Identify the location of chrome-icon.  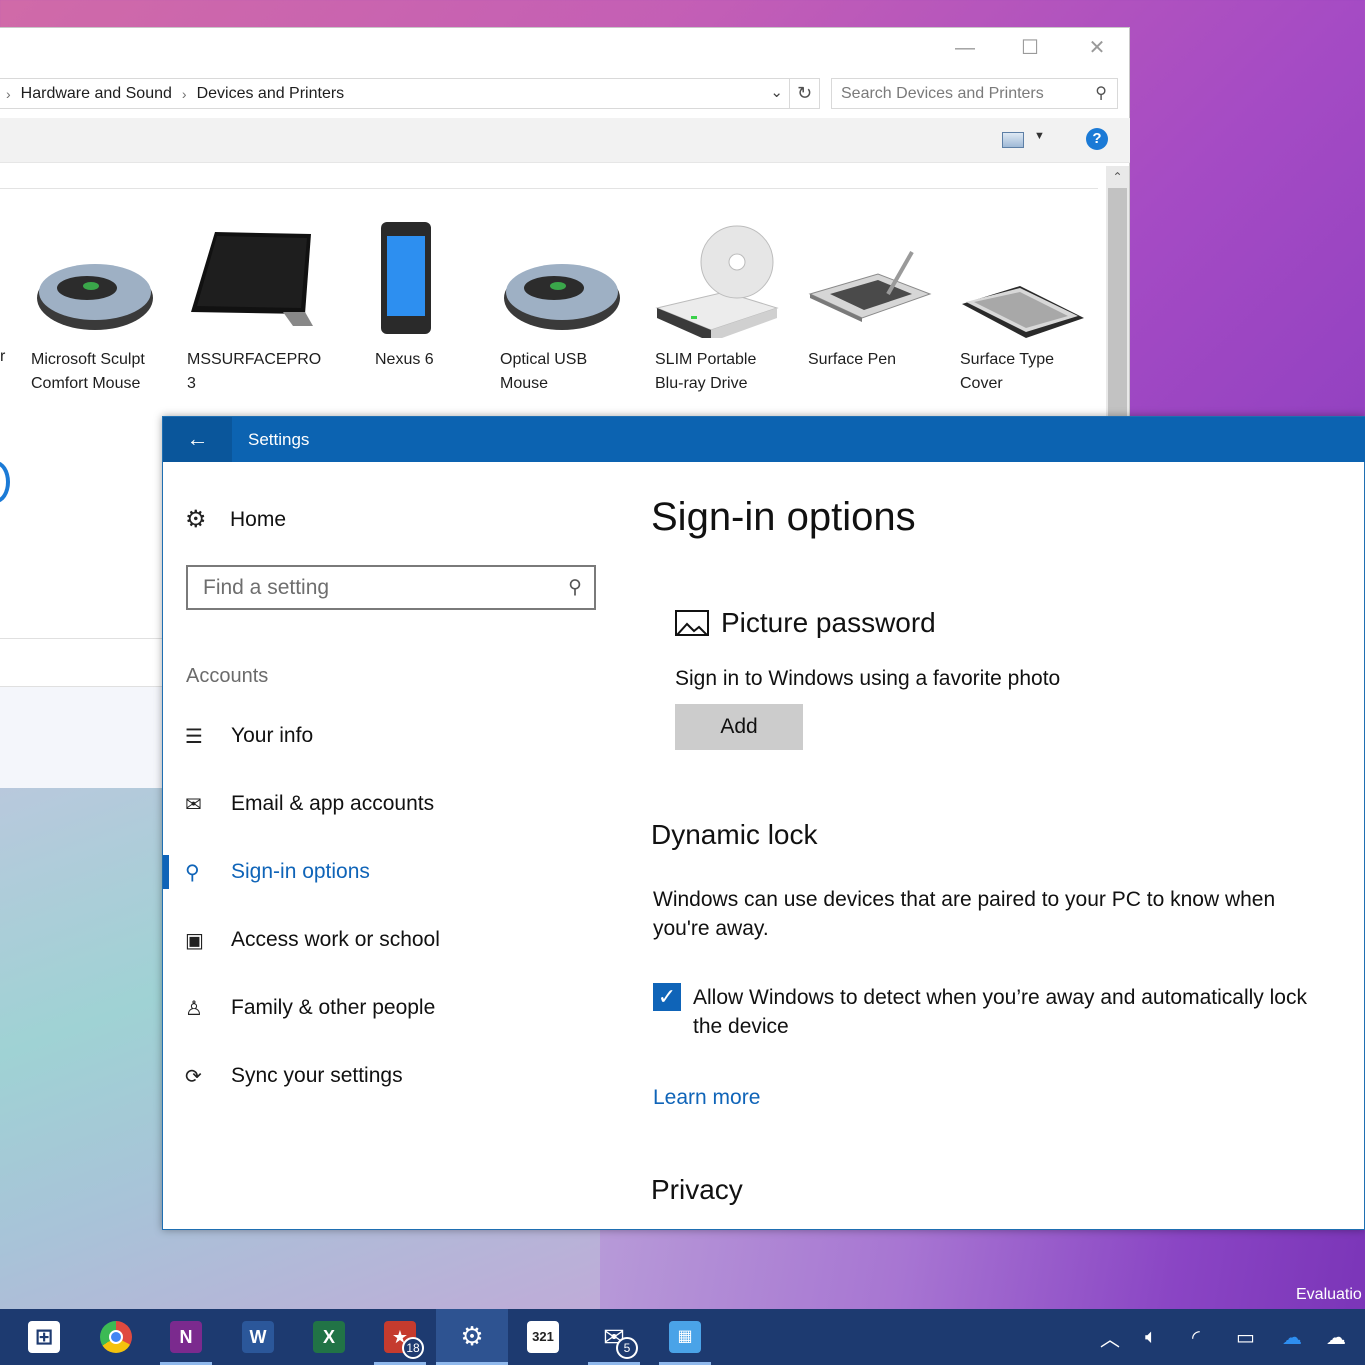
(116, 1337).